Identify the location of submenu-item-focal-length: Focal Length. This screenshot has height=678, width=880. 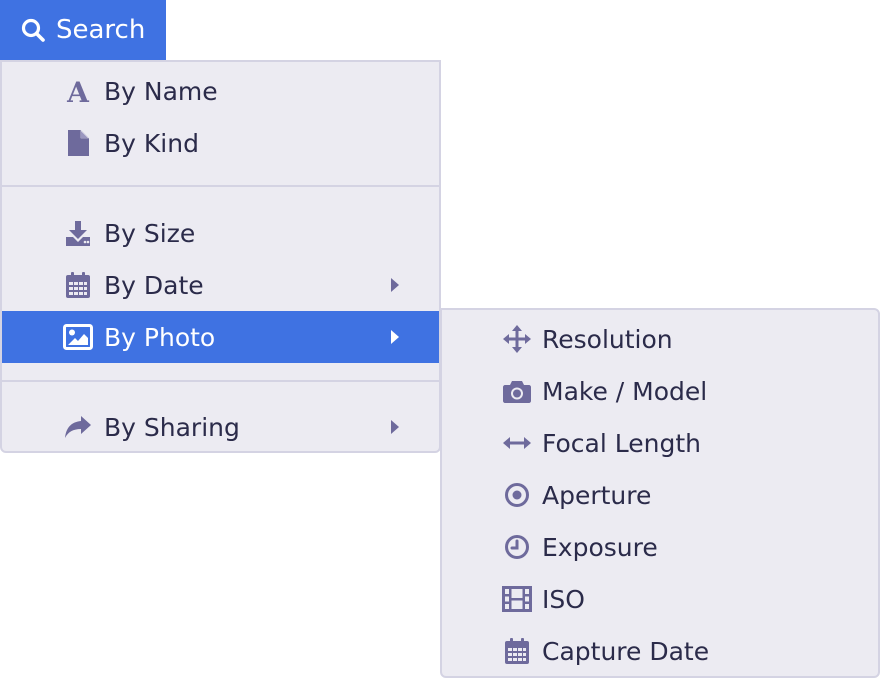
(660, 443).